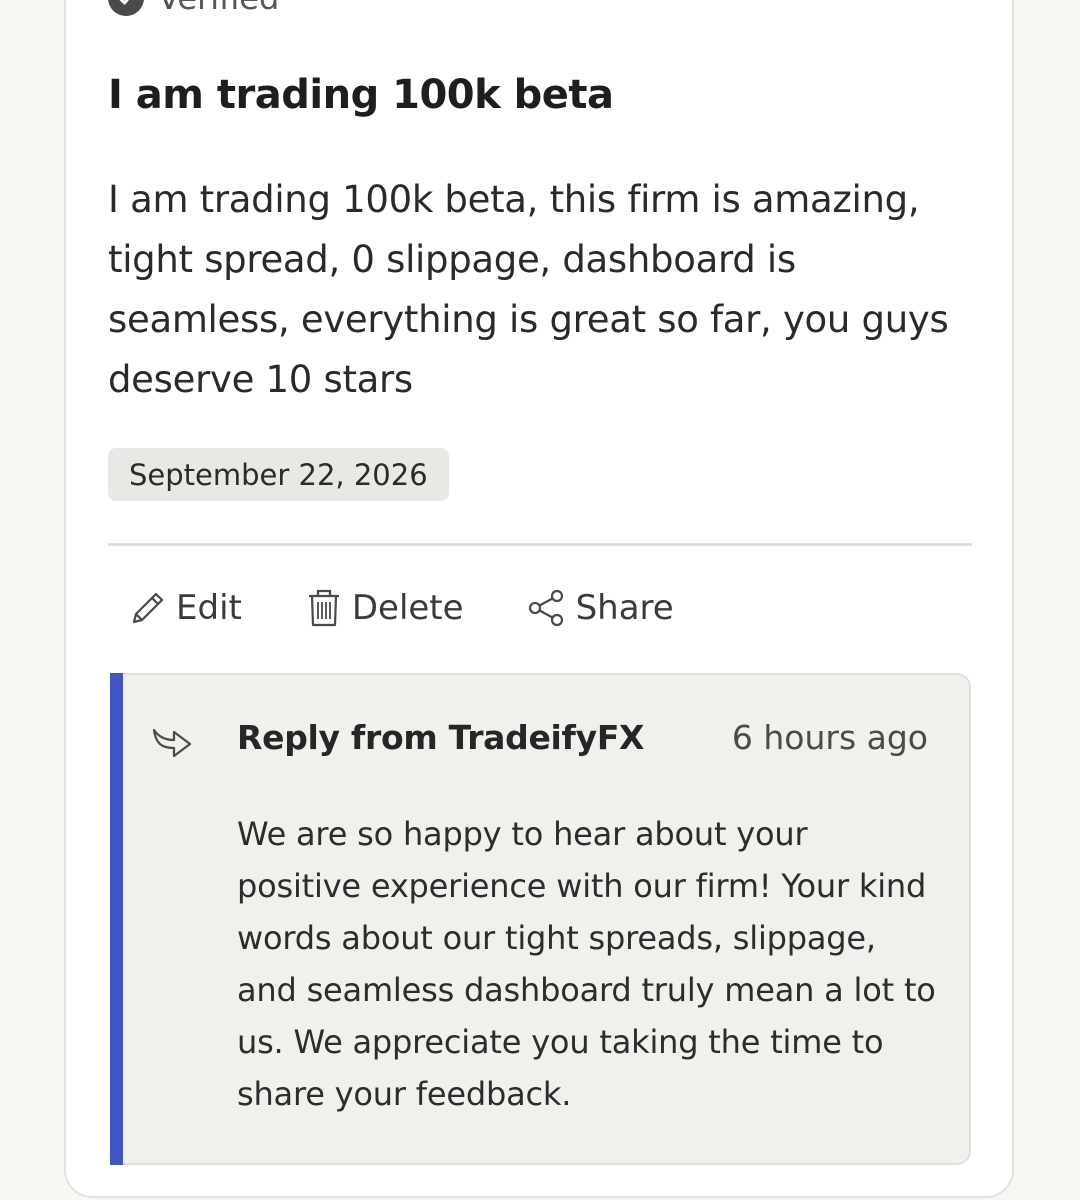 This screenshot has width=1080, height=1200. I want to click on verified-label: Verified, so click(218, 8).